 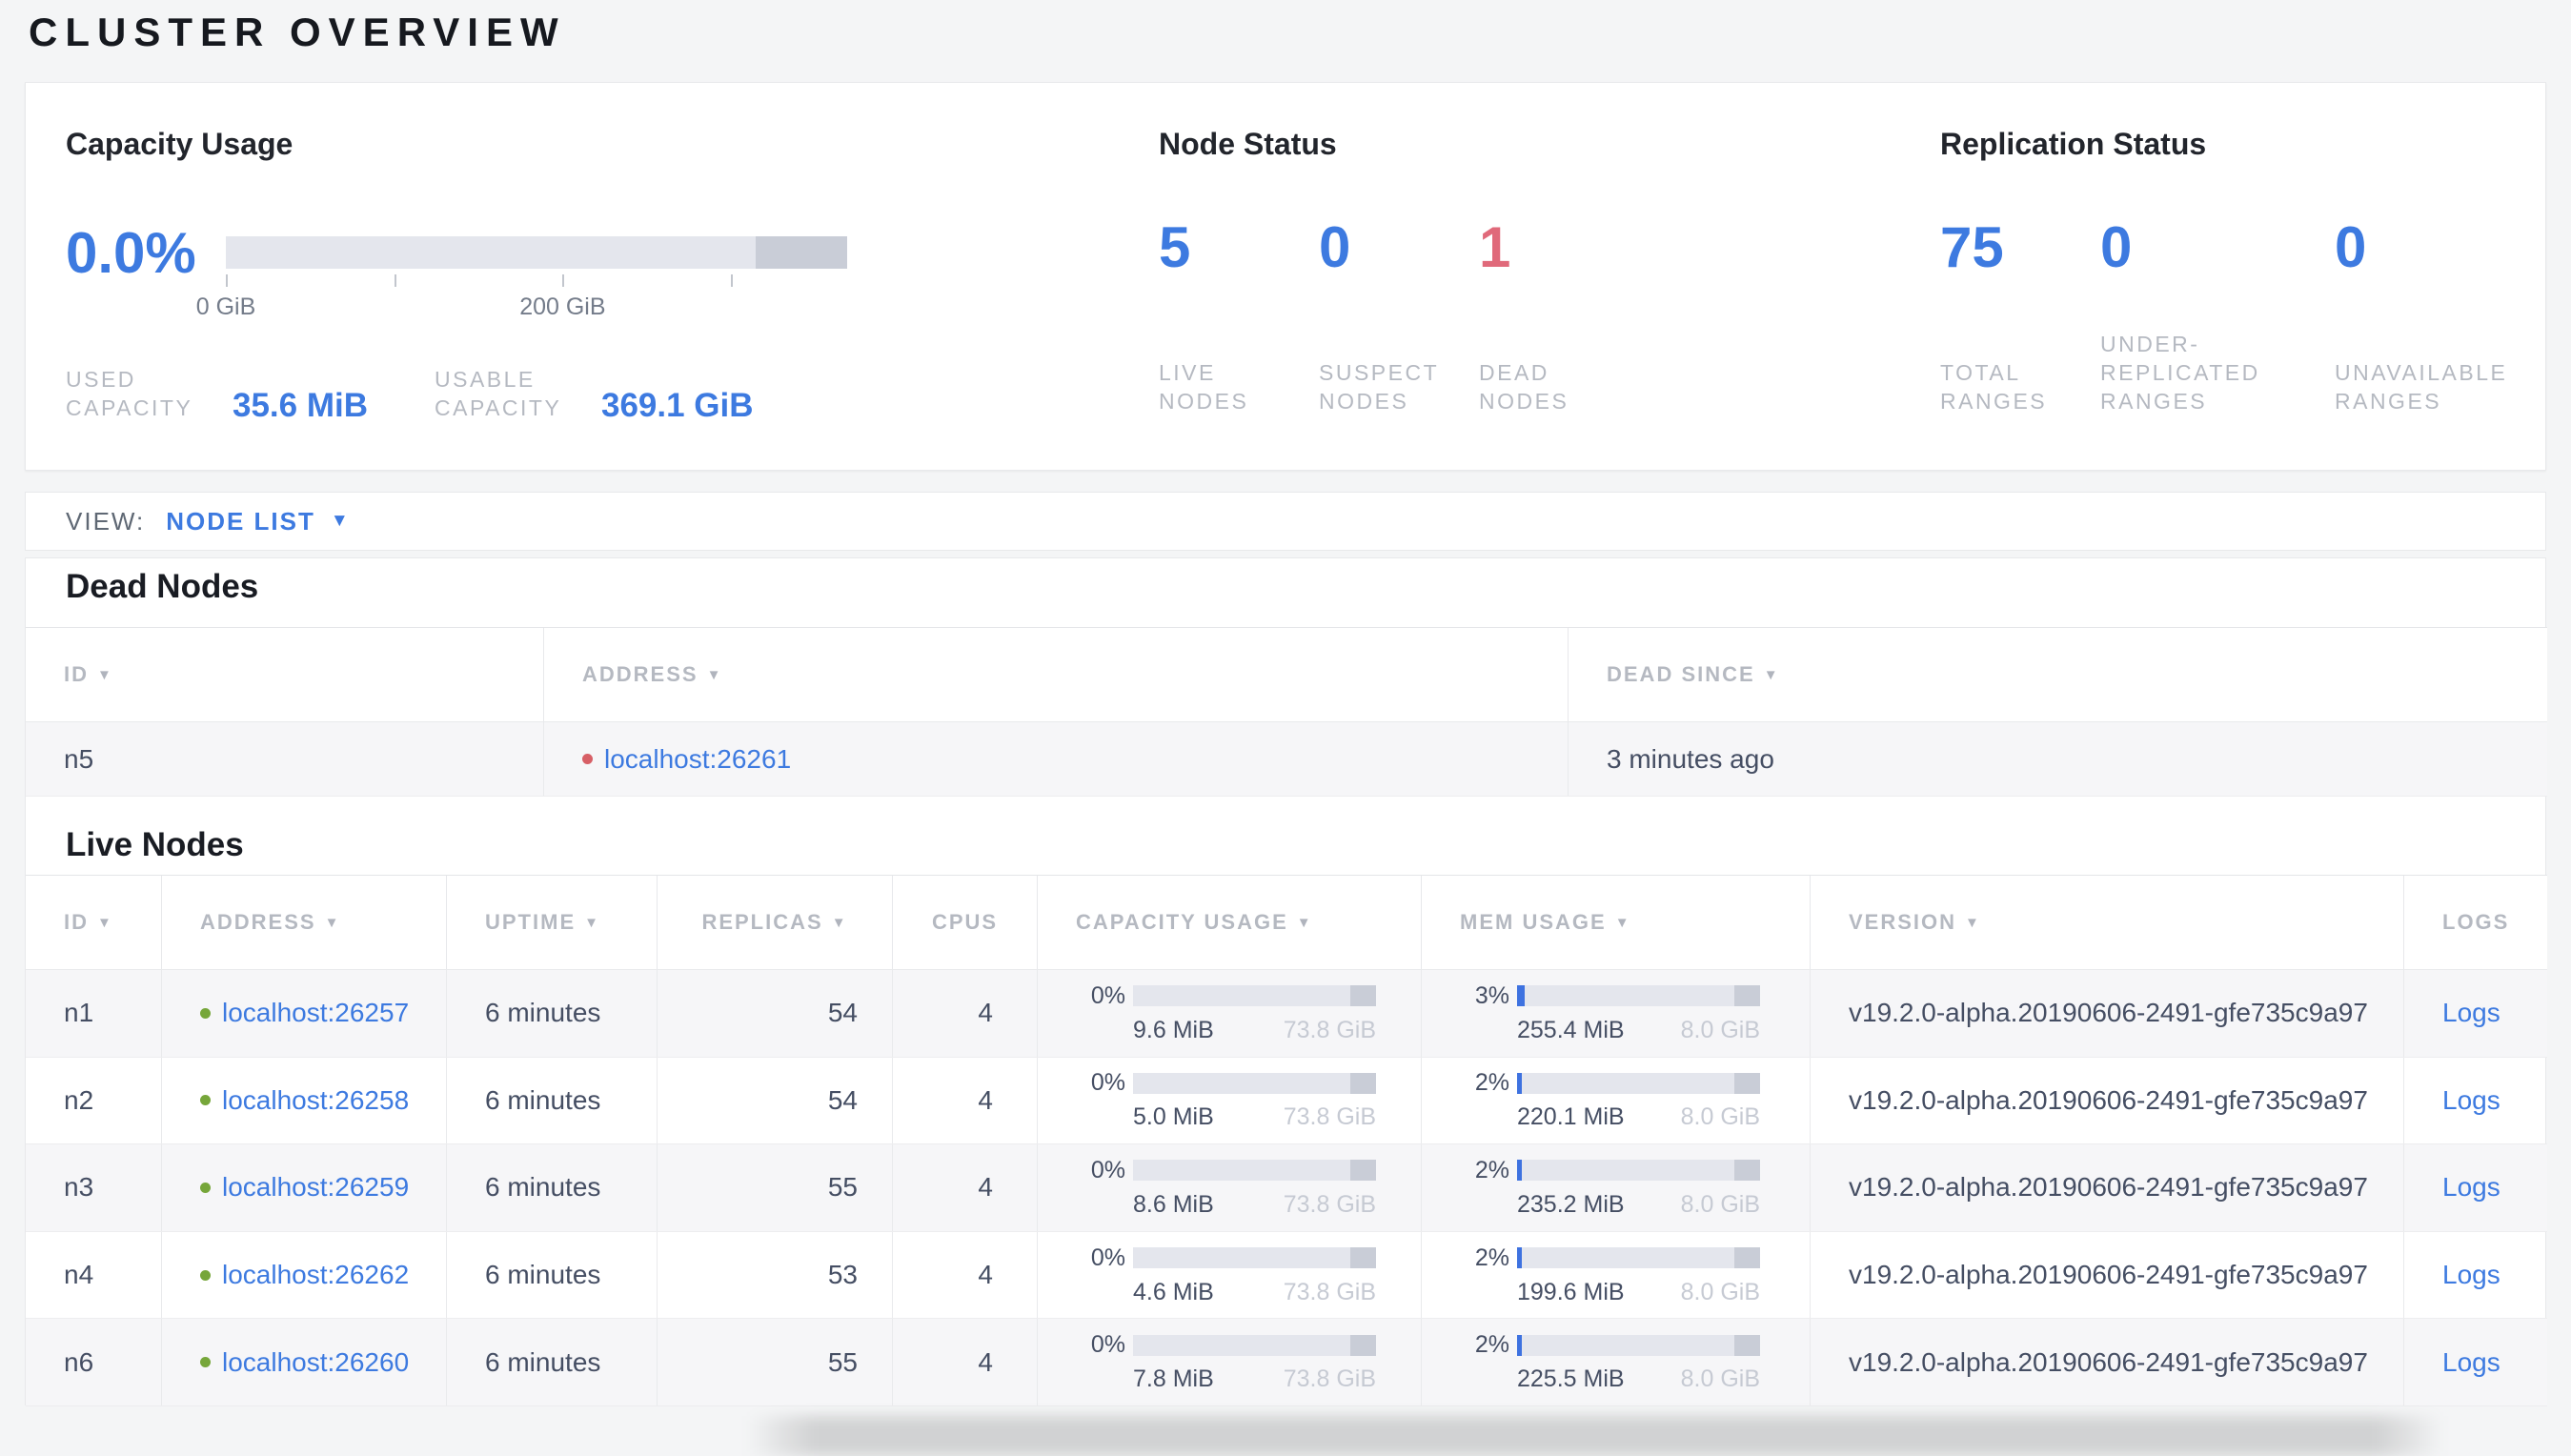 I want to click on view-selector-dropdown: NODE LIST ▼, so click(x=257, y=521).